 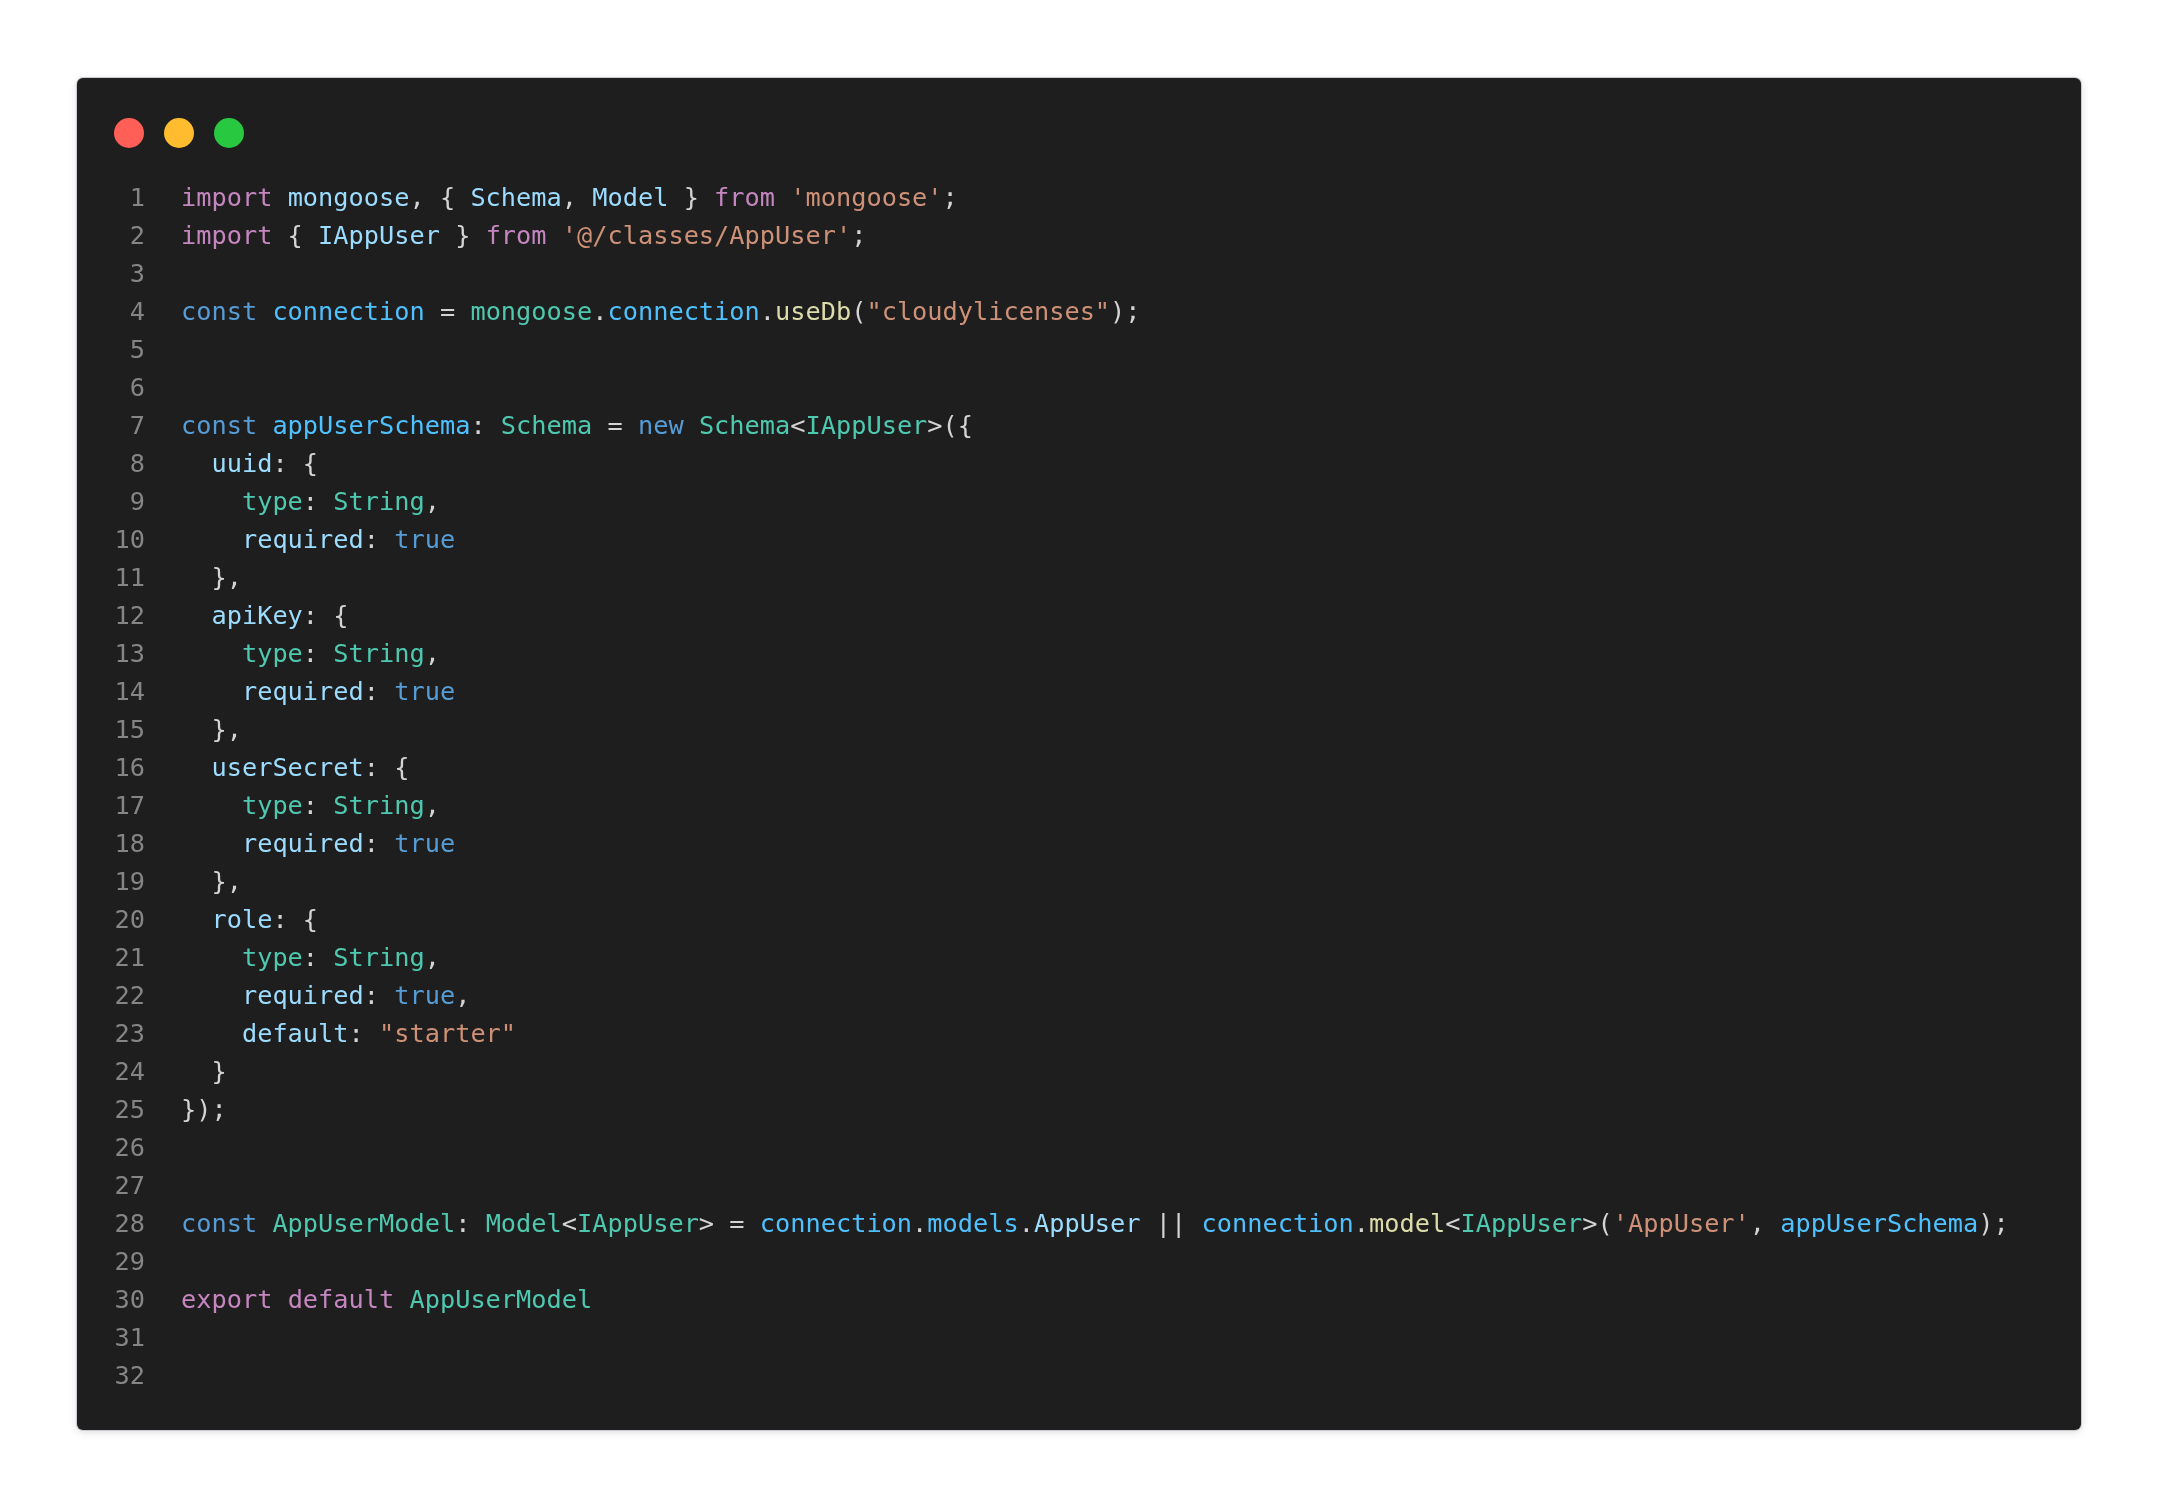 I want to click on line-number: 12, so click(x=129, y=616).